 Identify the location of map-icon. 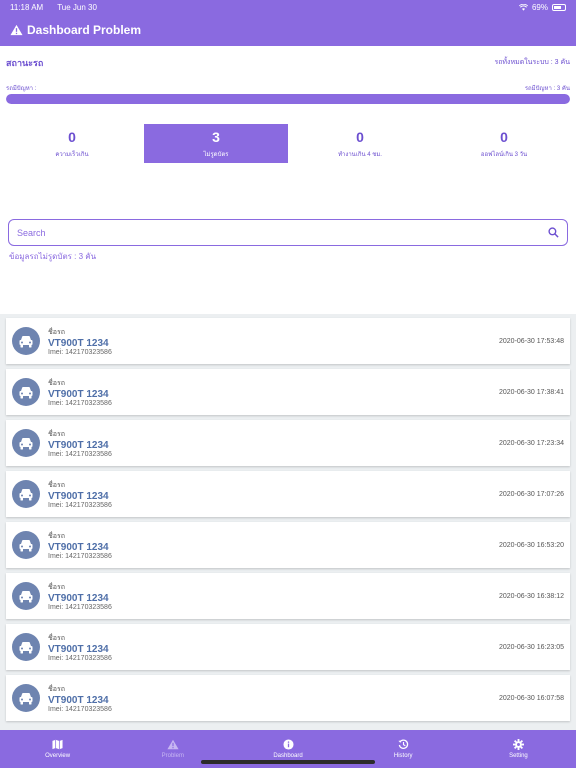
(57, 744).